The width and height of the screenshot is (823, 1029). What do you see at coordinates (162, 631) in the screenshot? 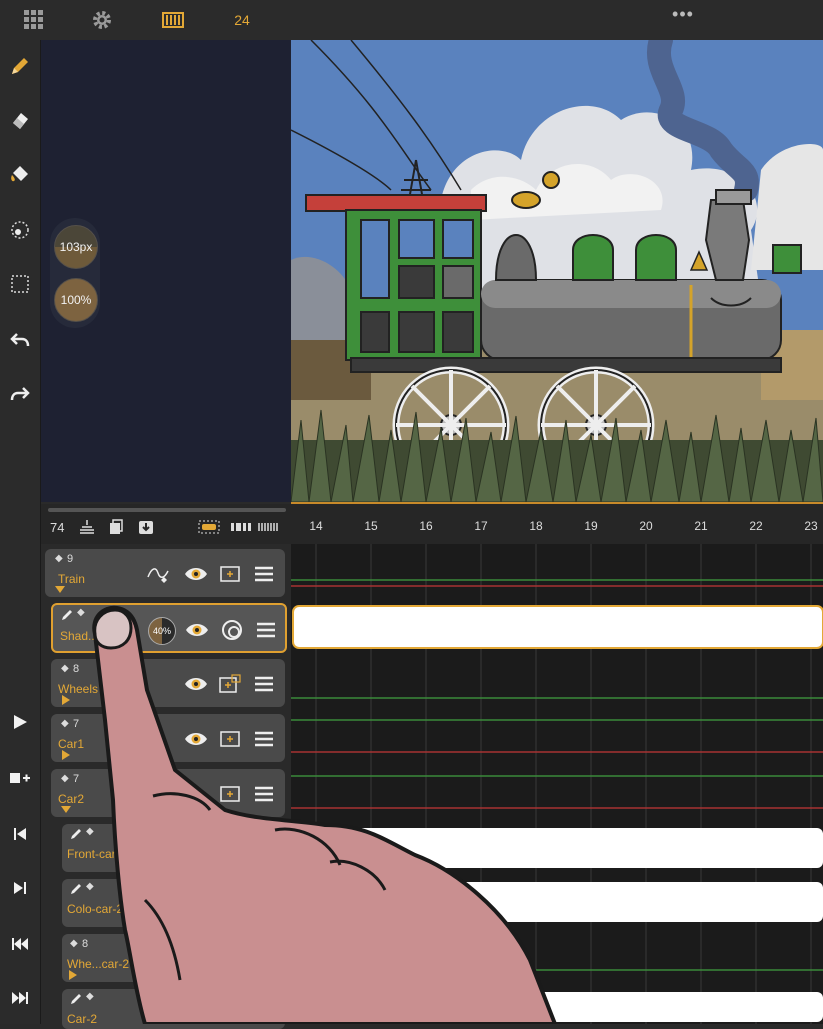
I see `layer-opacity: 40%` at bounding box center [162, 631].